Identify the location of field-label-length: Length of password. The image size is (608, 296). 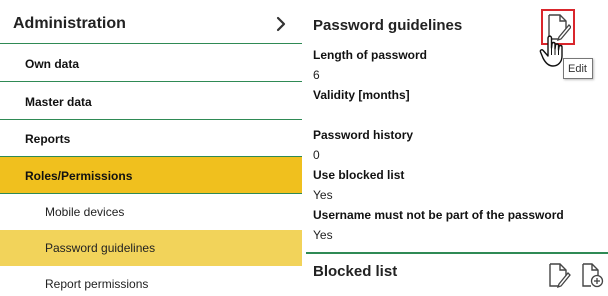
(370, 55).